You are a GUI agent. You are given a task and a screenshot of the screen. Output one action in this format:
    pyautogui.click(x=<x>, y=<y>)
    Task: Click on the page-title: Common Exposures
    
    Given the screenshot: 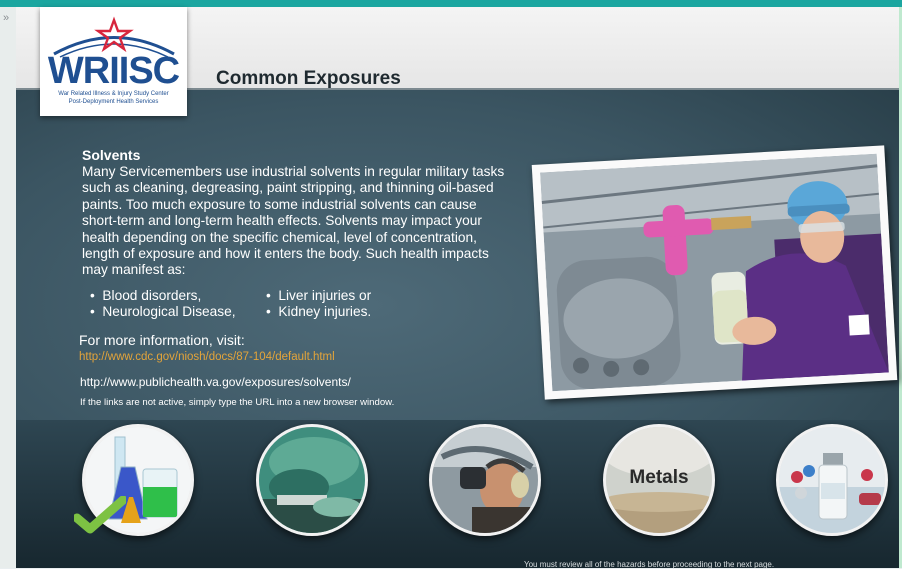 What is the action you would take?
    pyautogui.click(x=308, y=78)
    